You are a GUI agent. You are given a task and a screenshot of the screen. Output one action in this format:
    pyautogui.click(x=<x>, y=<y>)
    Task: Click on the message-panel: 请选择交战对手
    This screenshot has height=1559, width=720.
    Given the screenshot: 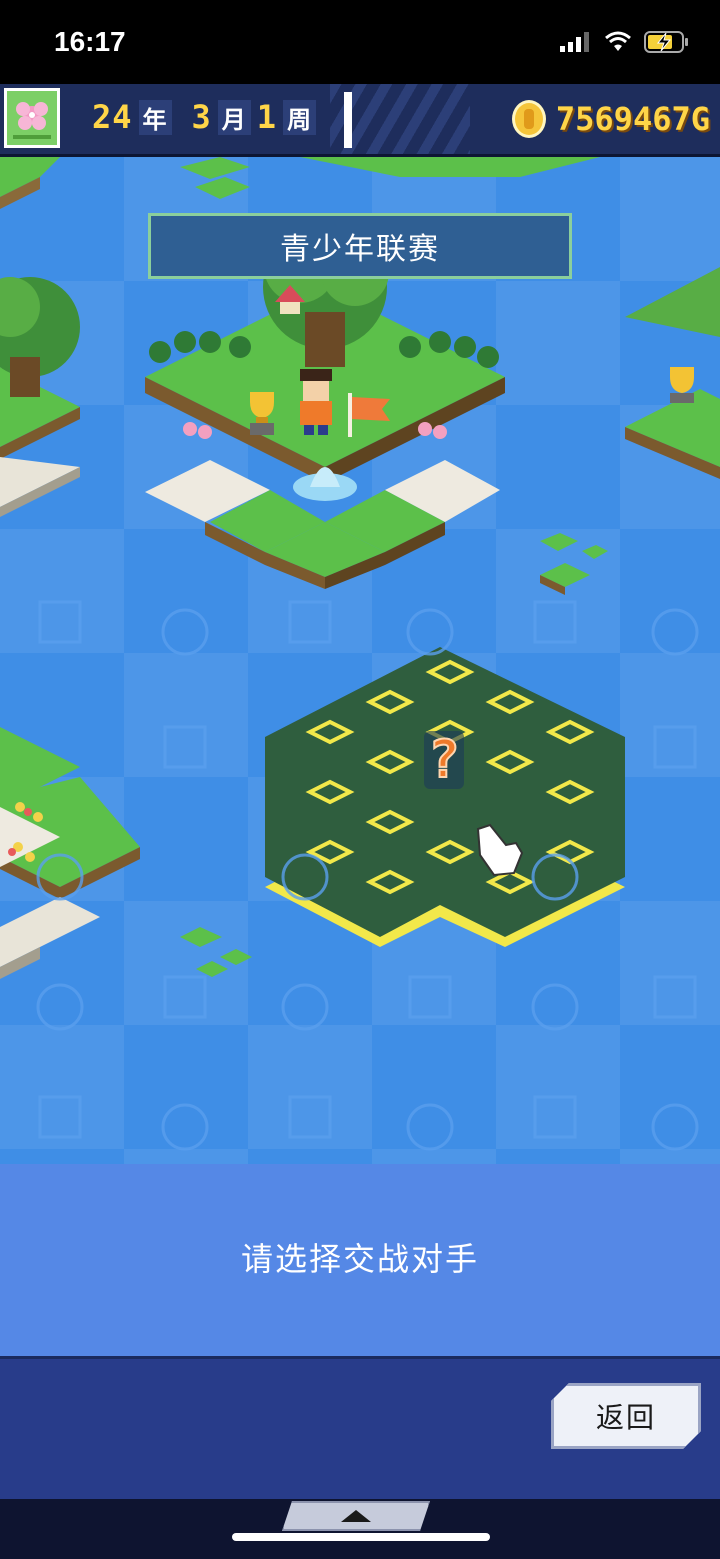 What is the action you would take?
    pyautogui.click(x=360, y=1260)
    